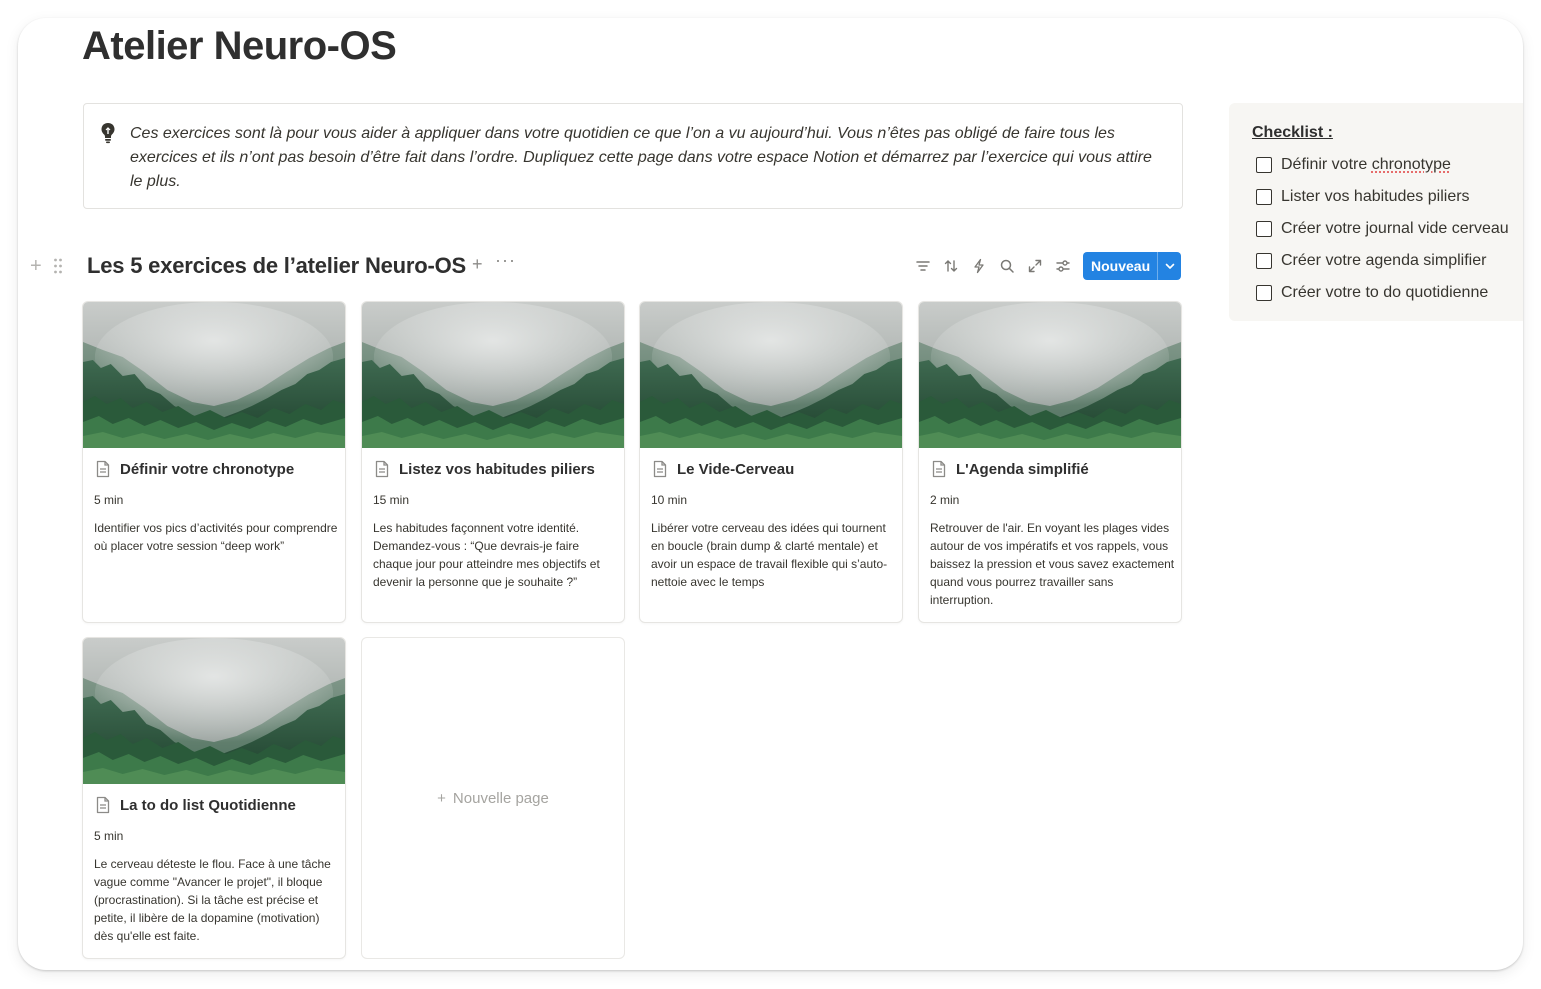  I want to click on card-title-row: Le Vide-Cerveau, so click(723, 469).